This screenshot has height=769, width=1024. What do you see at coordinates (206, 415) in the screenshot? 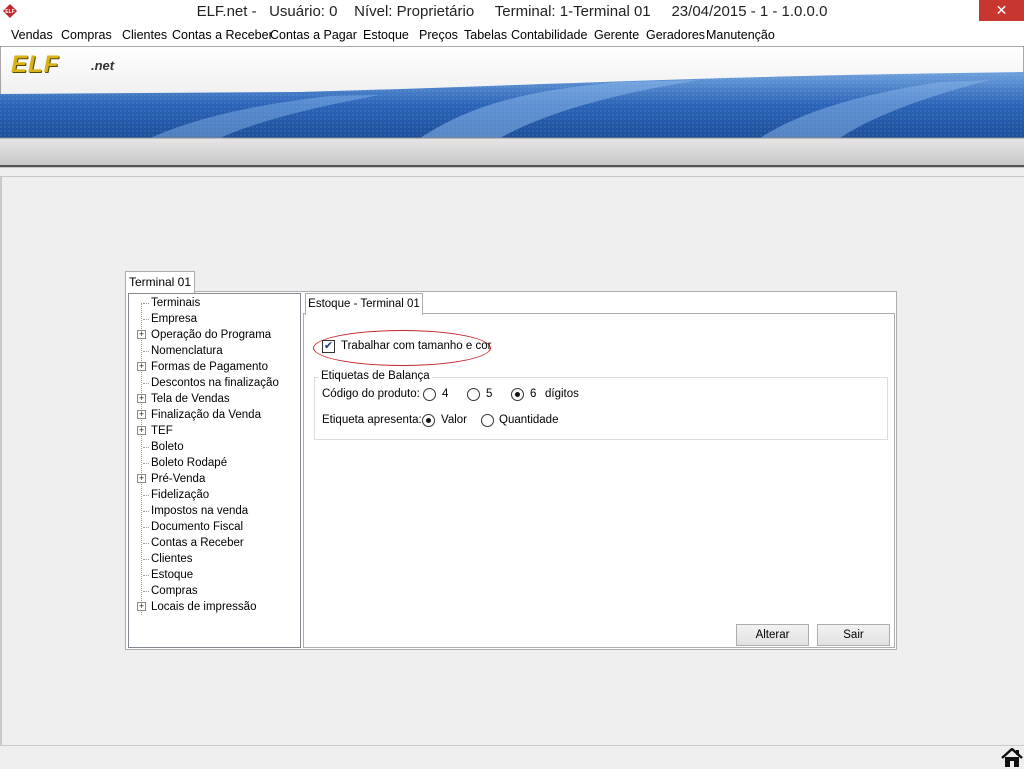
I see `tree-item-label: Finalização da Venda` at bounding box center [206, 415].